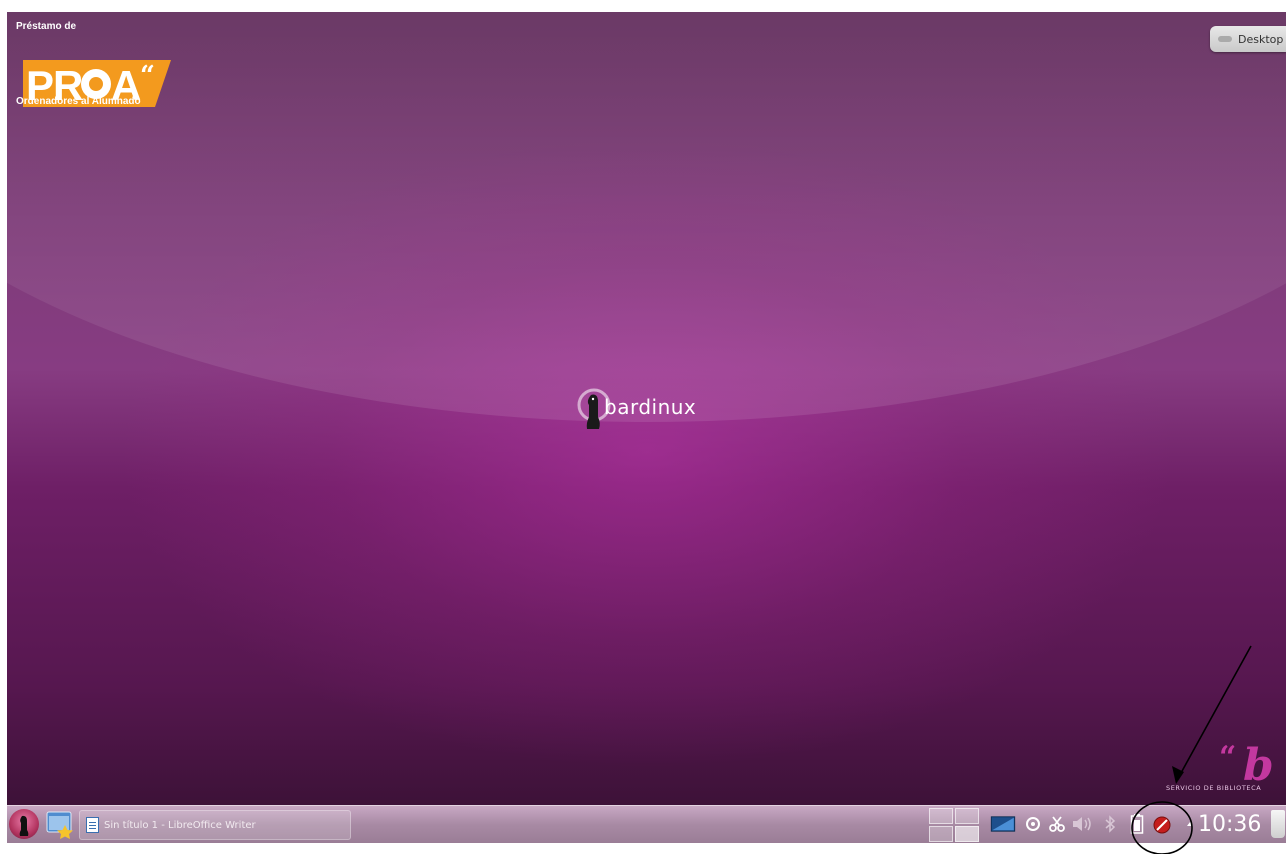 This screenshot has width=1287, height=854. Describe the element at coordinates (646, 824) in the screenshot. I see `taskbar: Sin título 1 - LibreOffice Writer 10:36` at that location.